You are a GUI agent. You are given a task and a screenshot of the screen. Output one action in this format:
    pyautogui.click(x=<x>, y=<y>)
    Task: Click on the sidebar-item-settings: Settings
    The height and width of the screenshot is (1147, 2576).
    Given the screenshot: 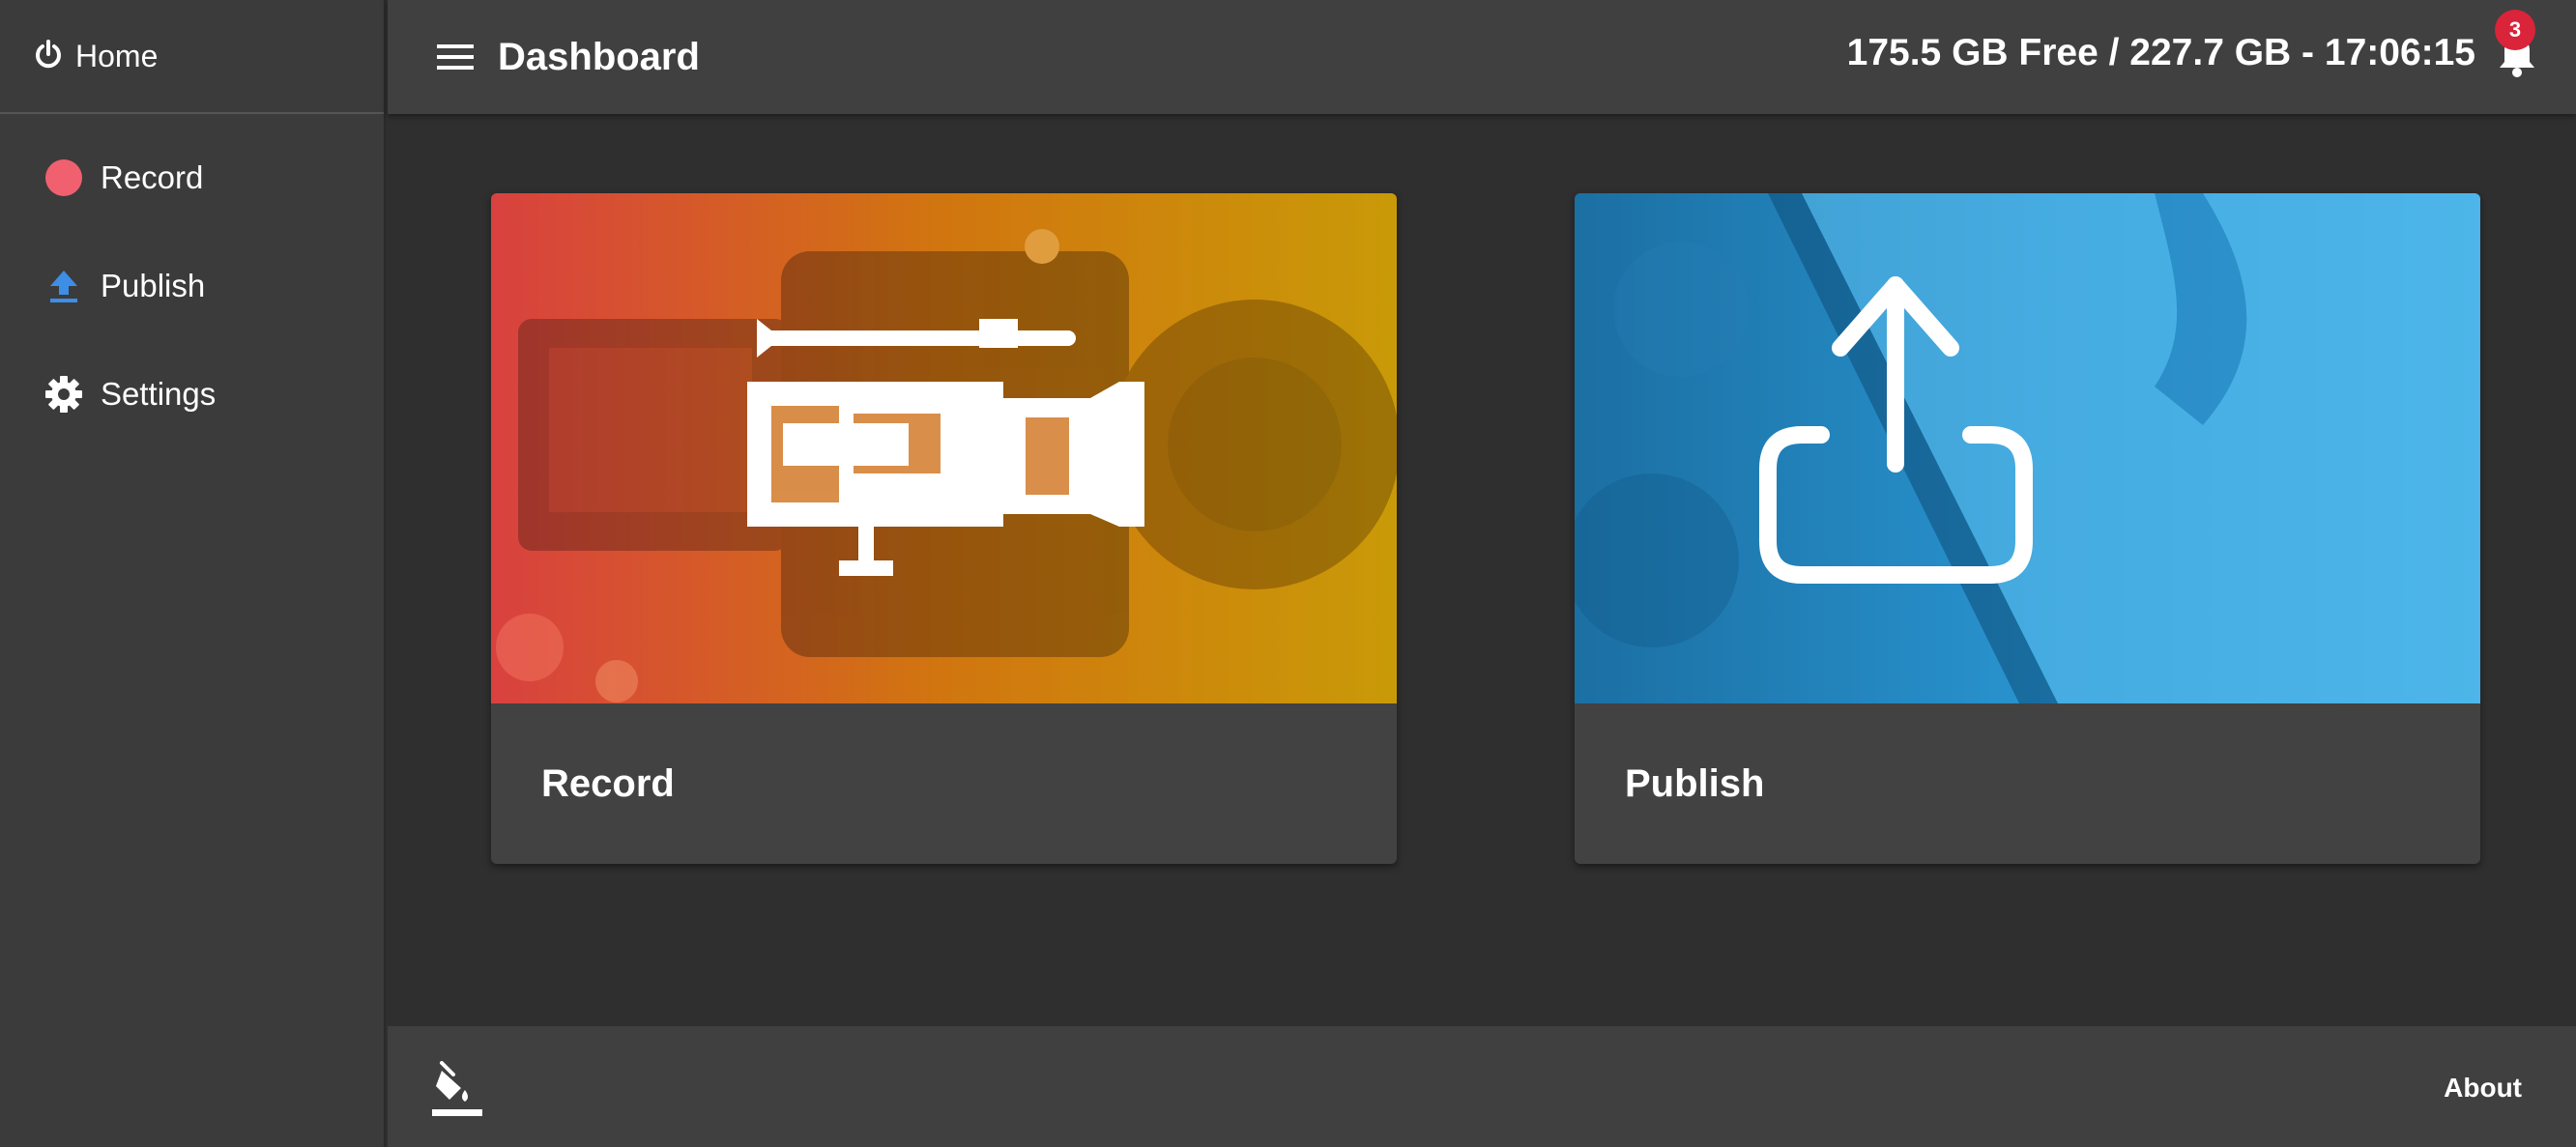 What is the action you would take?
    pyautogui.click(x=192, y=394)
    